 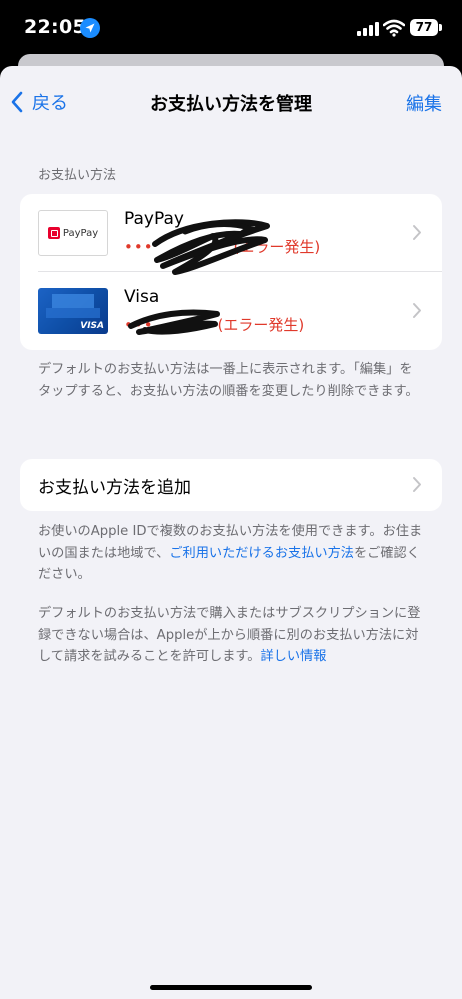 What do you see at coordinates (261, 553) in the screenshot?
I see `available-payment-methods-link: ご利用いただけるお支払い方法` at bounding box center [261, 553].